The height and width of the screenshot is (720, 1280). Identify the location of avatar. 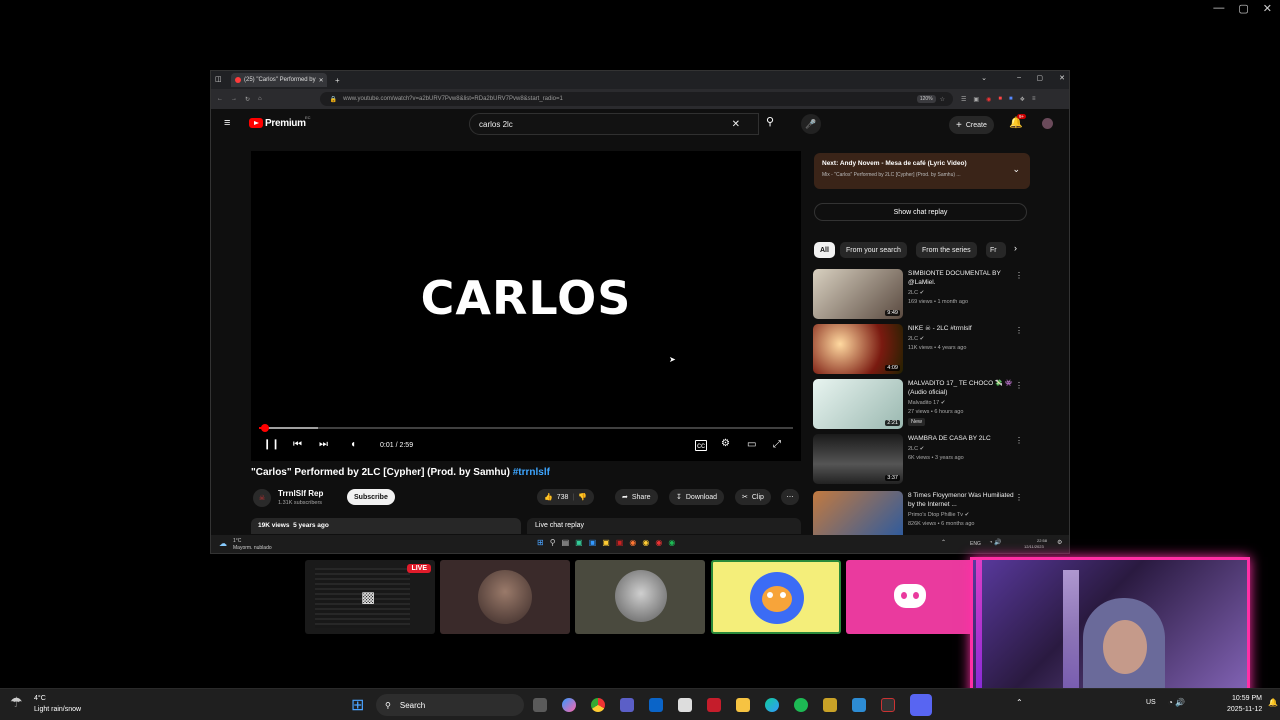
(1047, 123).